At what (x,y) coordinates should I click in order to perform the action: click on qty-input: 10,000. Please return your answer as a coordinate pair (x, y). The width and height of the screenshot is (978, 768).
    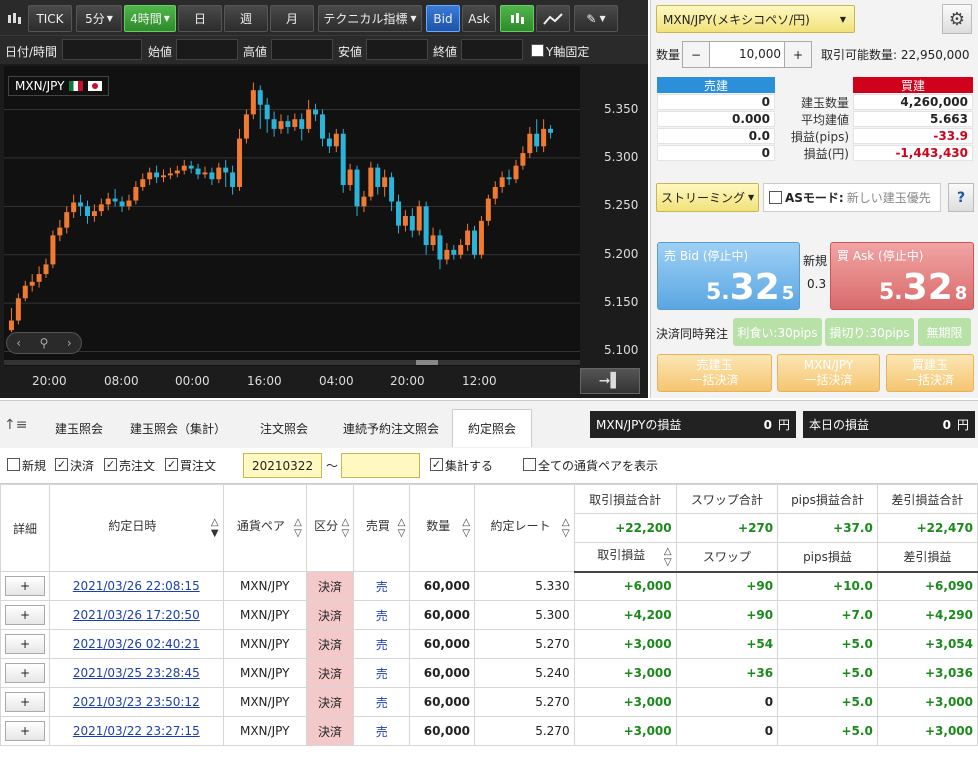
    Looking at the image, I should click on (746, 54).